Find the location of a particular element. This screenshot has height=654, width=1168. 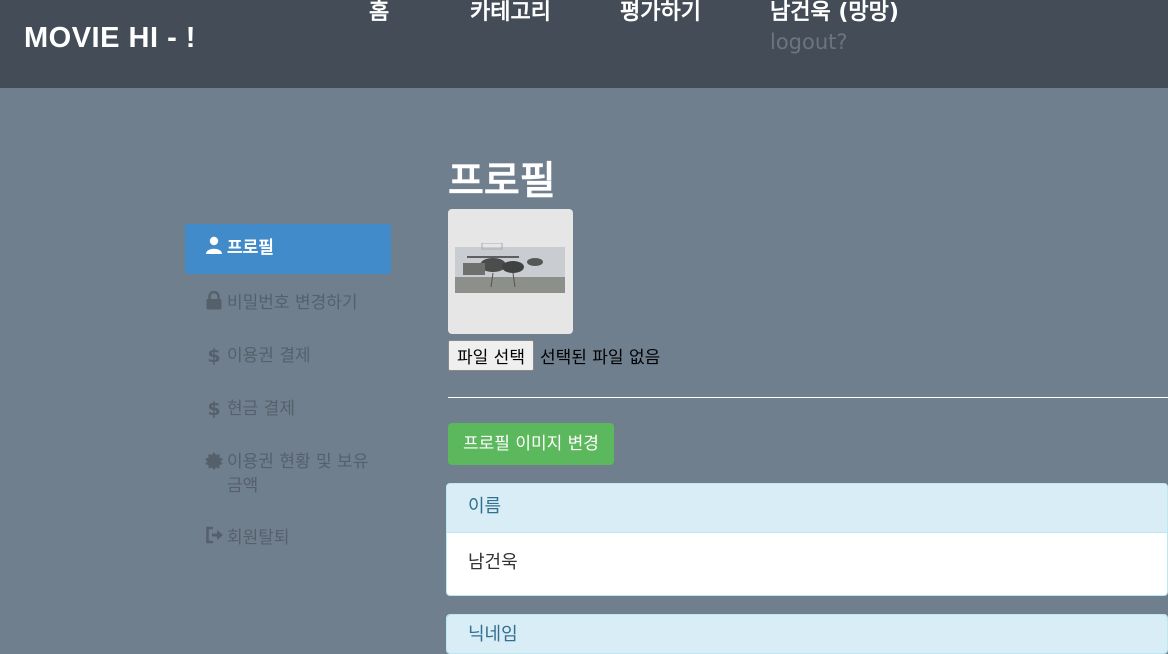

choose-file-button: 파일 선택 is located at coordinates (491, 355).